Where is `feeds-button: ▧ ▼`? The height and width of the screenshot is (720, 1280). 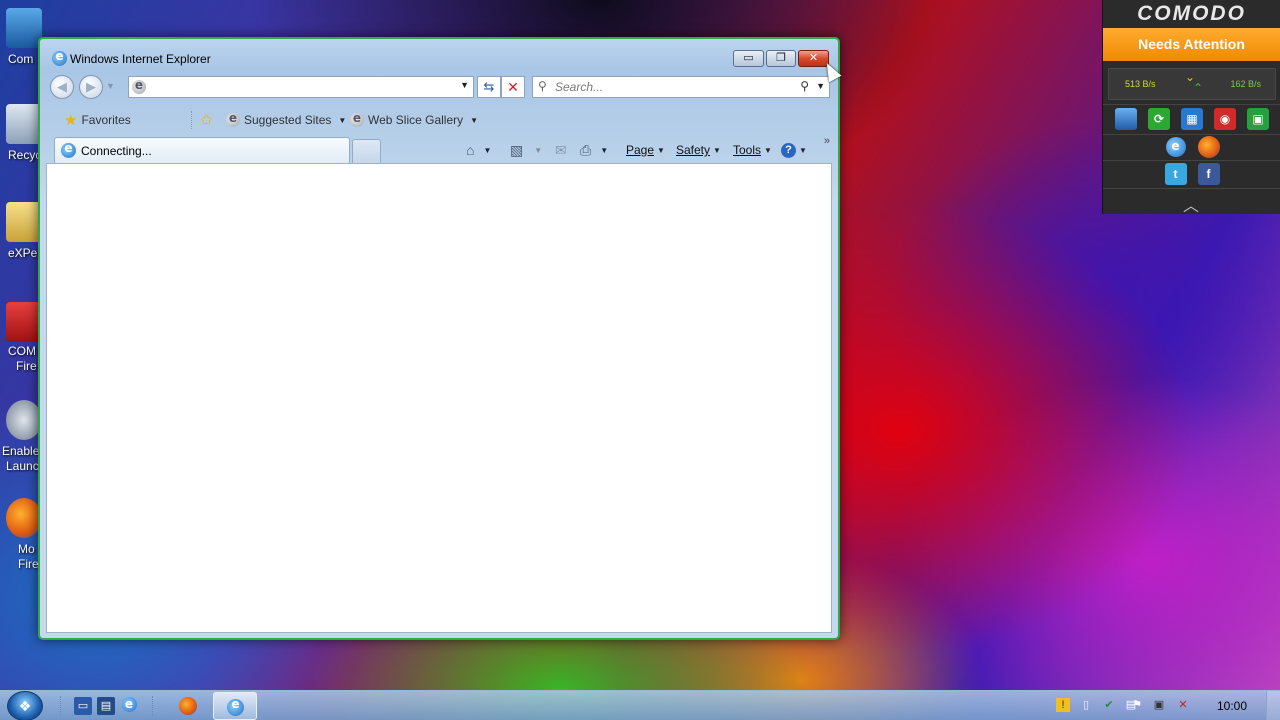 feeds-button: ▧ ▼ is located at coordinates (526, 150).